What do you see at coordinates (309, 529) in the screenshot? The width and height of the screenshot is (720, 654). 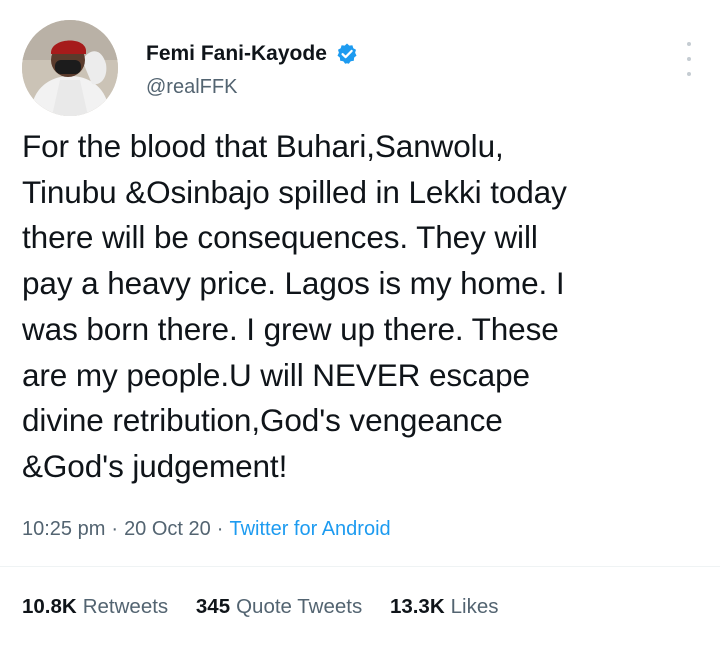 I see `tweet-source: Twitter for Android` at bounding box center [309, 529].